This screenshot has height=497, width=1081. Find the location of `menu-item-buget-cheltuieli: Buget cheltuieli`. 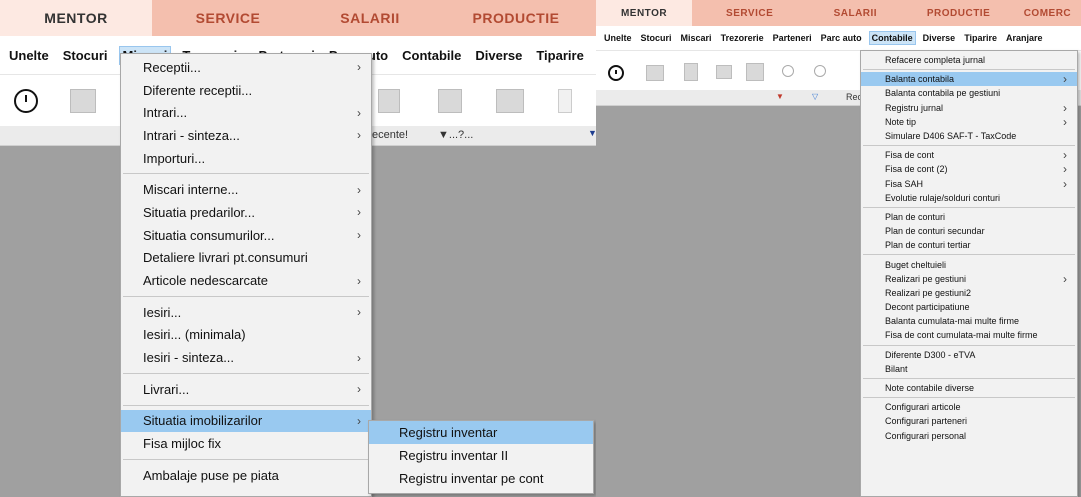

menu-item-buget-cheltuieli: Buget cheltuieli is located at coordinates (969, 264).